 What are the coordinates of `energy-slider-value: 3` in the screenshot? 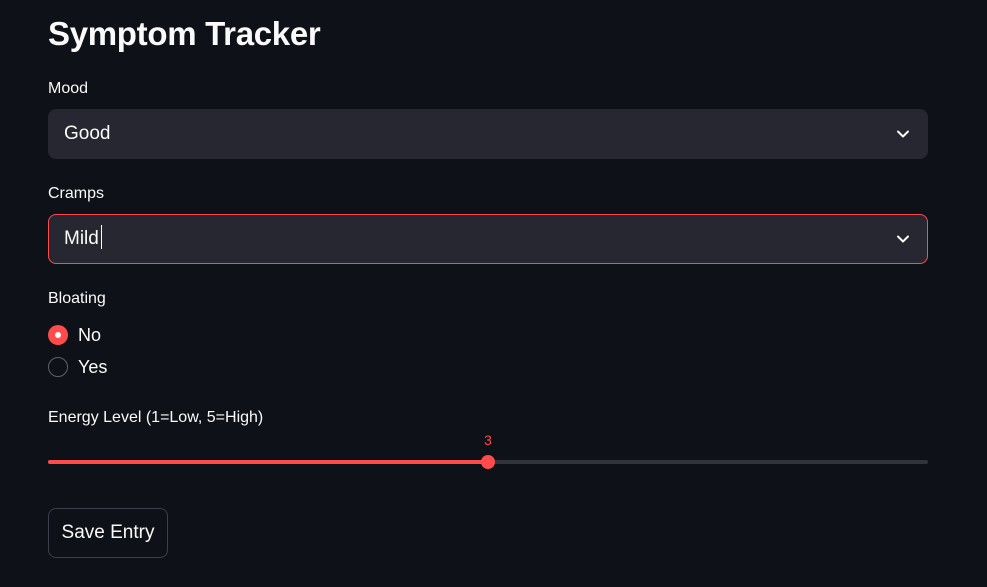 It's located at (488, 440).